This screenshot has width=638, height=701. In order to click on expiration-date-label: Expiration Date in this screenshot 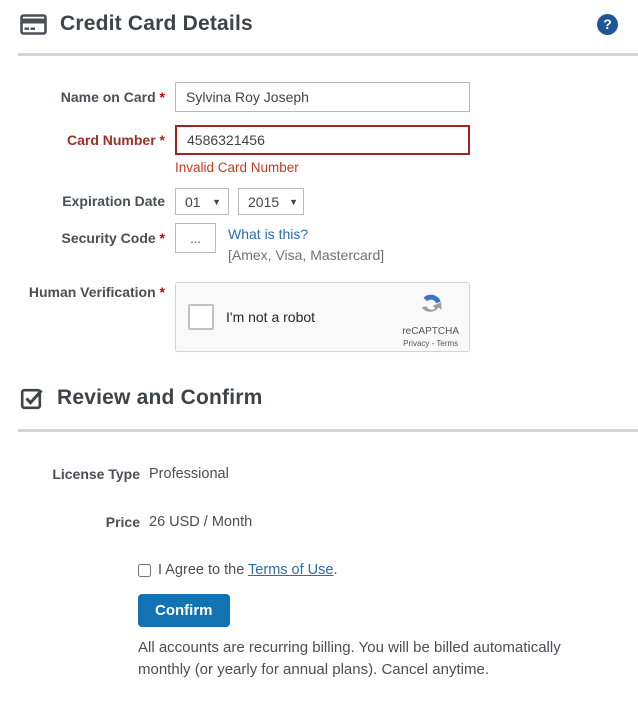, I will do `click(113, 201)`.